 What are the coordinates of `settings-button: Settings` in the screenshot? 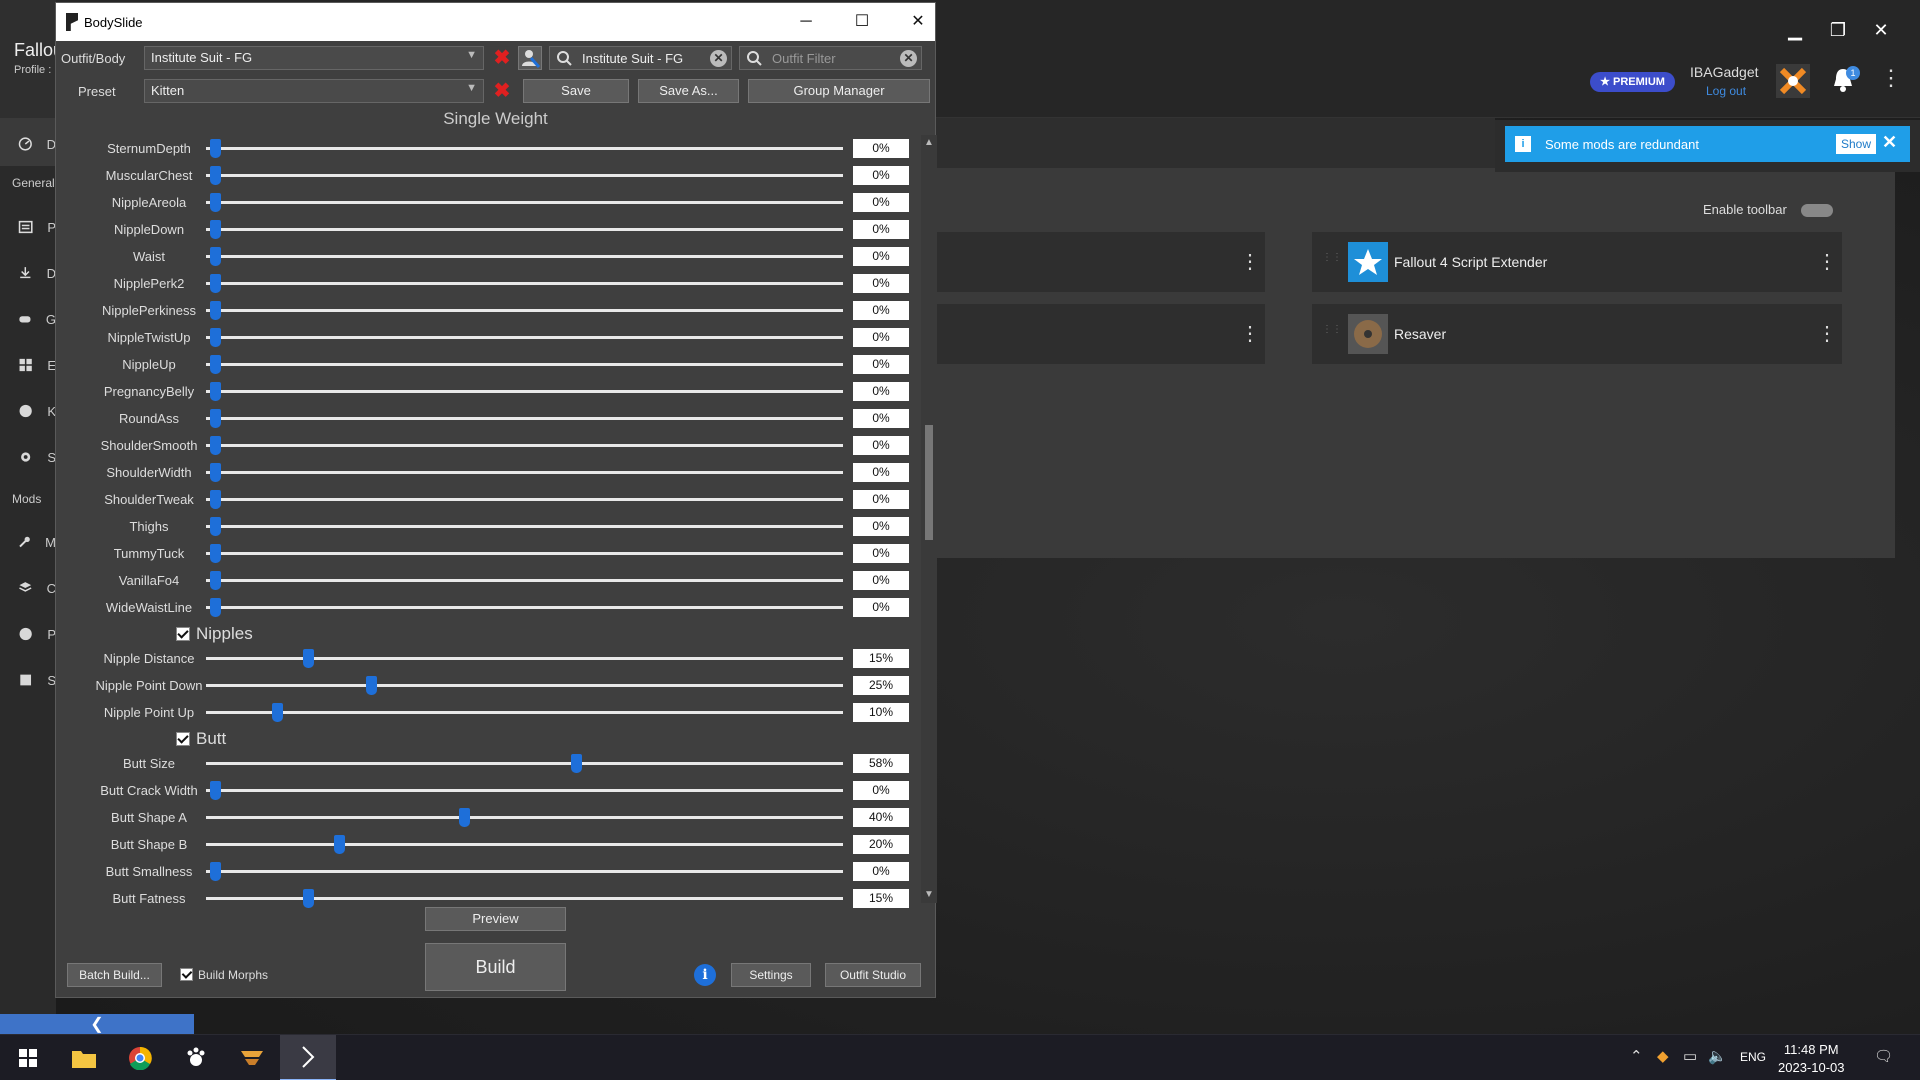 It's located at (771, 975).